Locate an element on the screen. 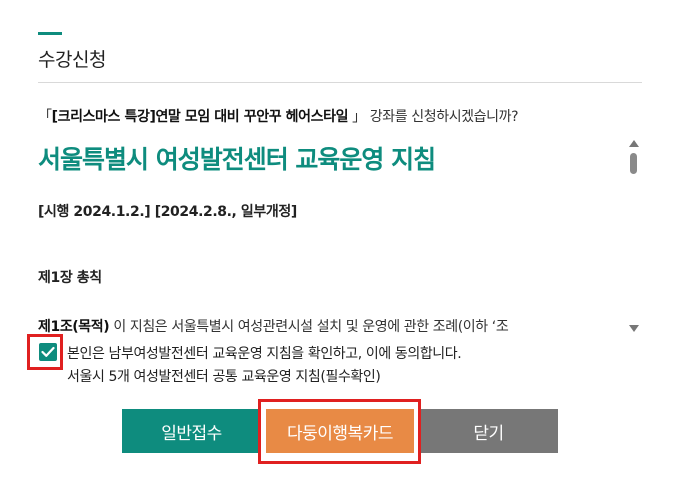 This screenshot has width=685, height=490. title-divider is located at coordinates (340, 82).